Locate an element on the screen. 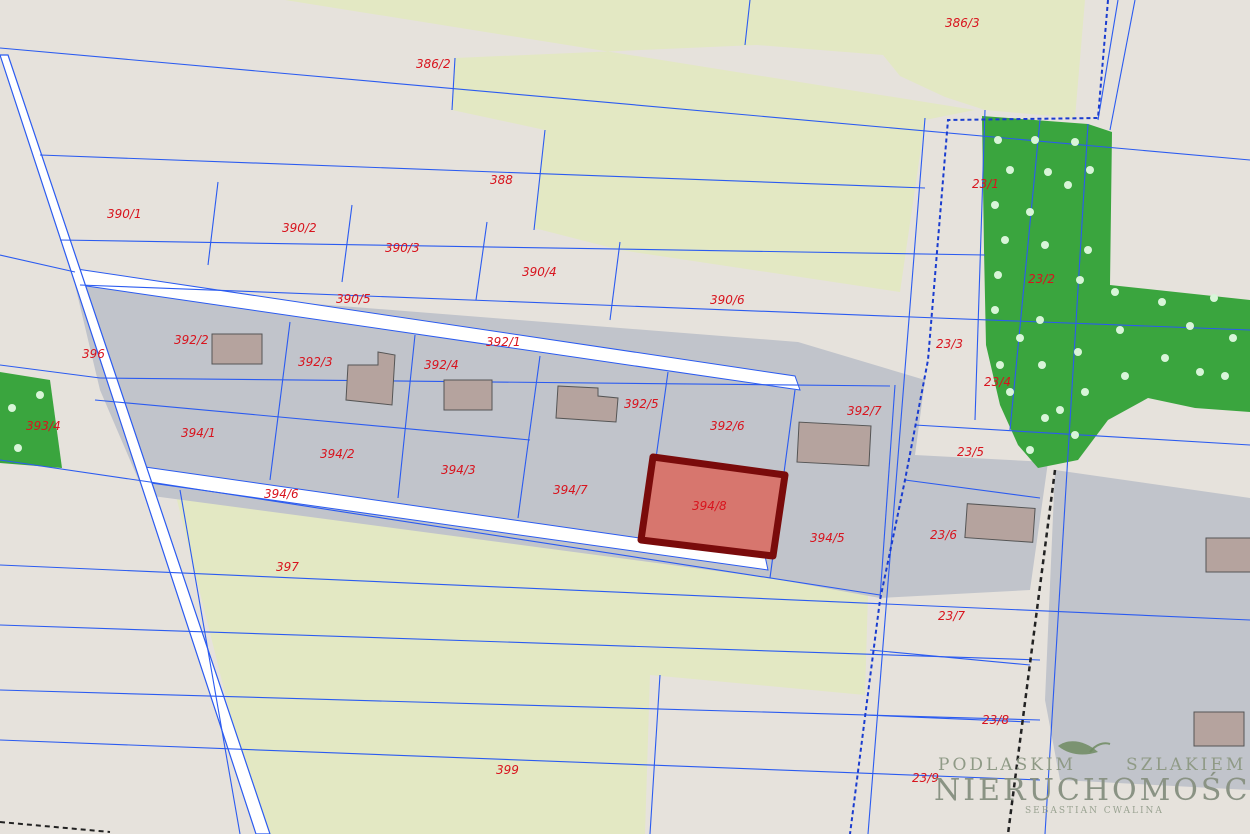 The width and height of the screenshot is (1250, 834). parcel-label-394-3: 394/3 is located at coordinates (458, 470).